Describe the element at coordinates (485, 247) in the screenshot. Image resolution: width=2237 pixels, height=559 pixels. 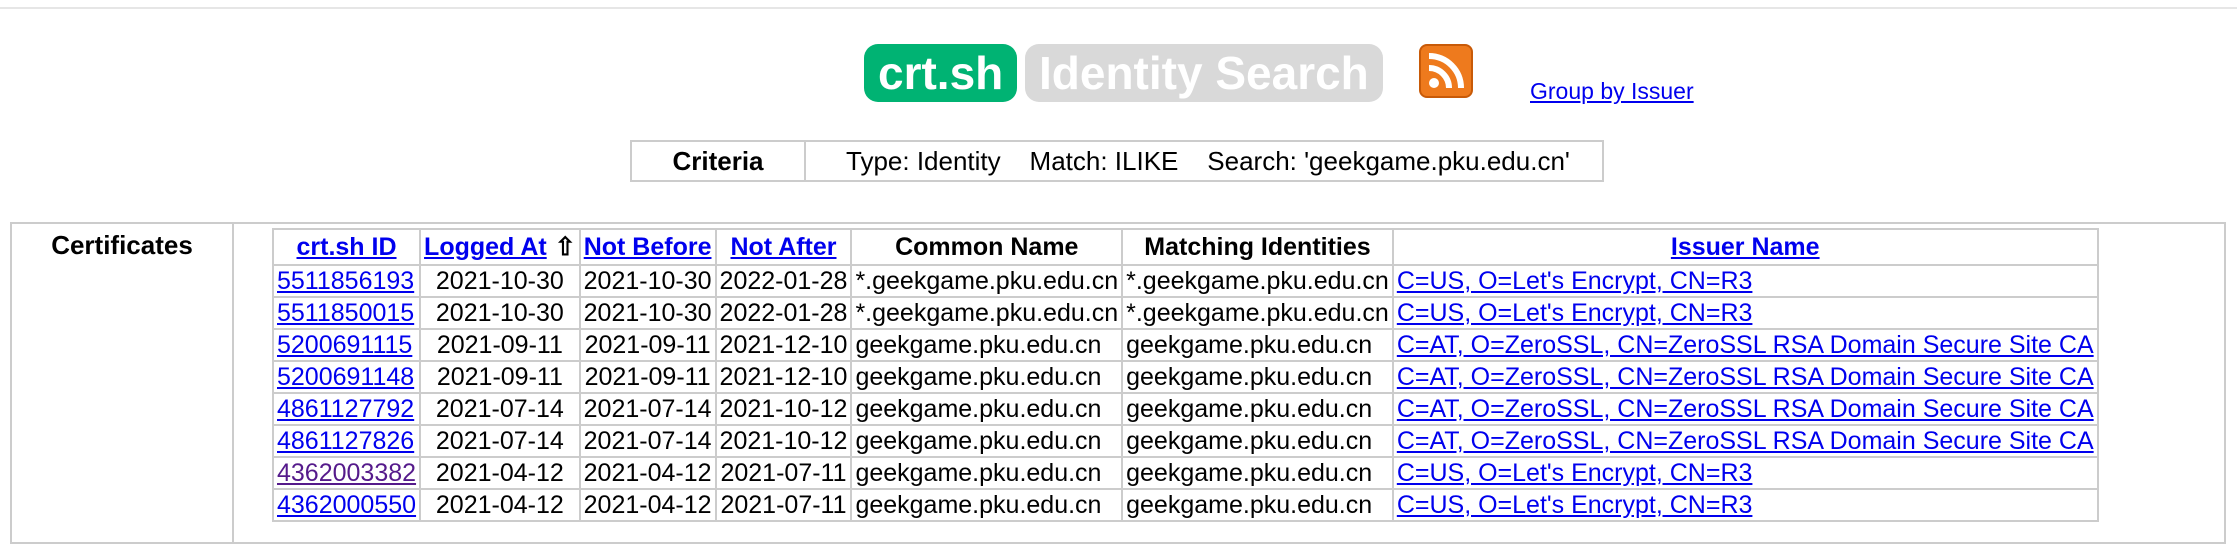
I see `sort-by-logged-at-link: Logged At` at that location.